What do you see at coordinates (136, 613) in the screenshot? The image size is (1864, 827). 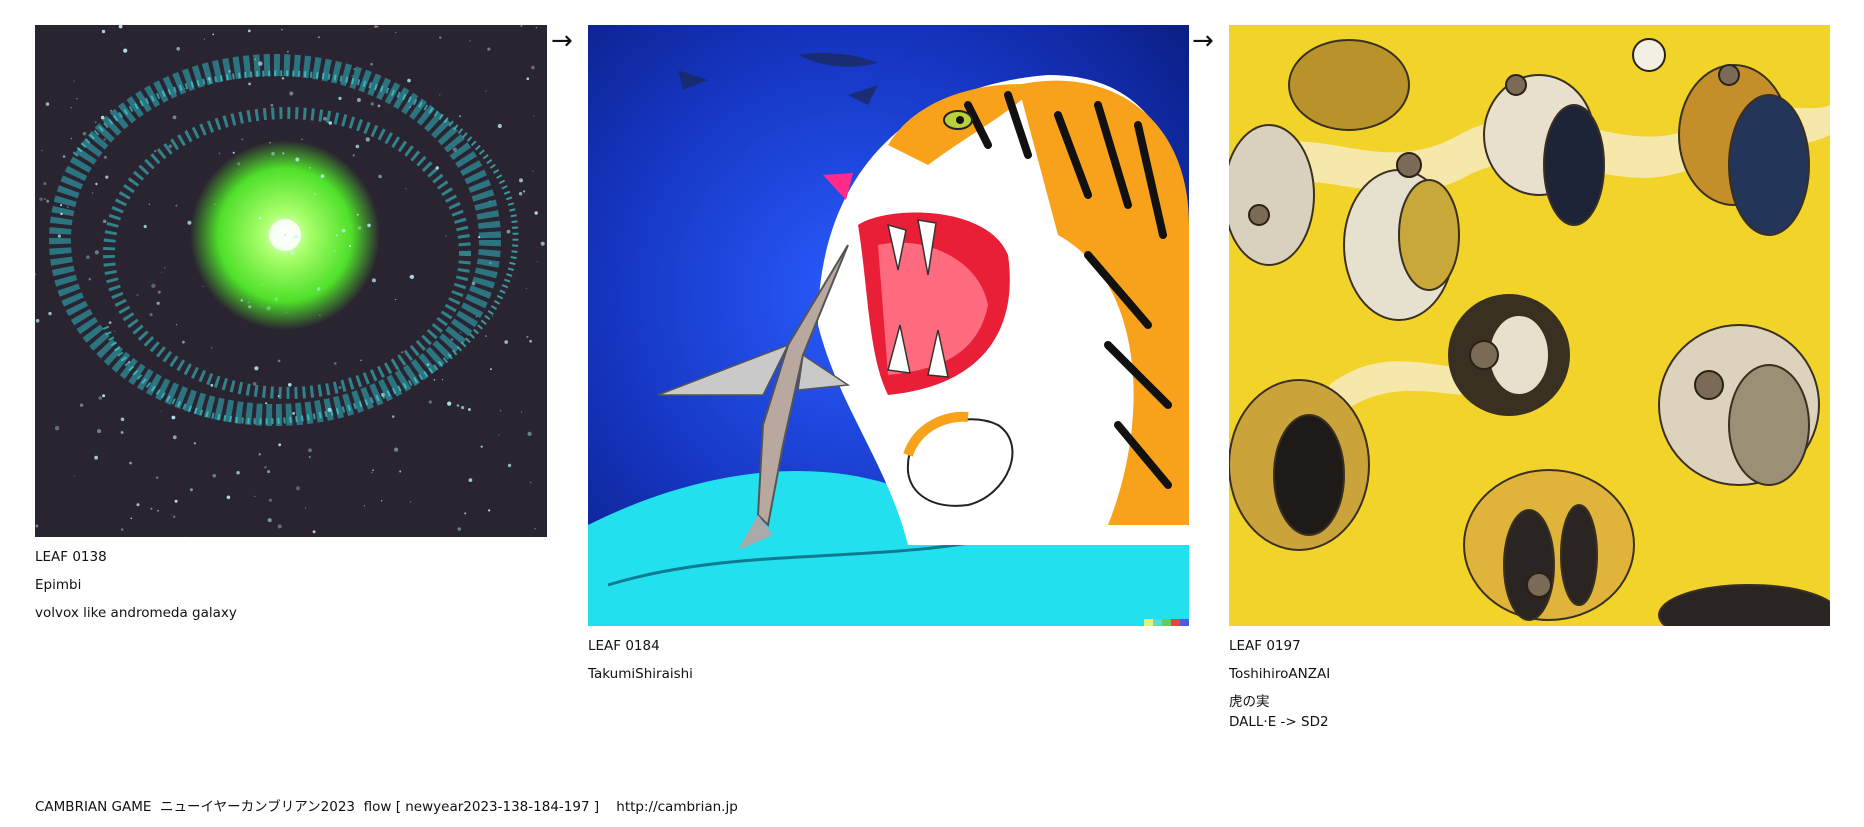 I see `leaf-title: volvox like andromeda galaxy` at bounding box center [136, 613].